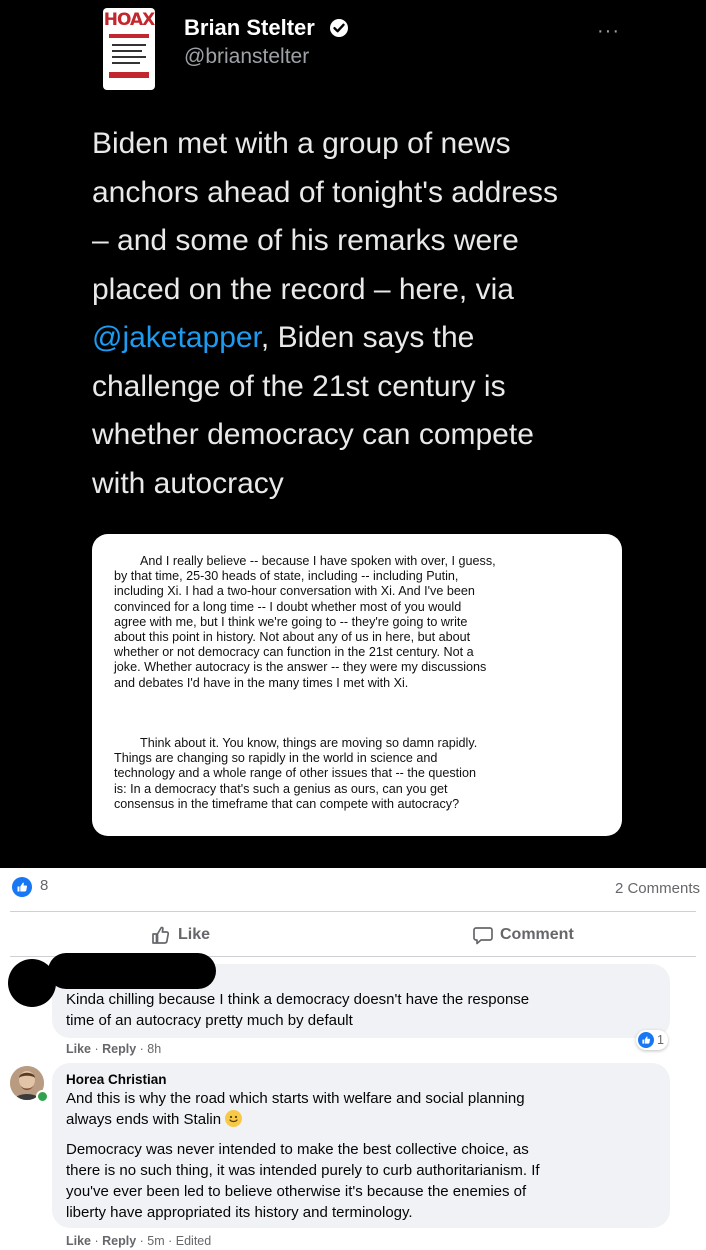 Image resolution: width=706 pixels, height=1250 pixels. What do you see at coordinates (176, 337) in the screenshot?
I see `mention-link: @jaketapper` at bounding box center [176, 337].